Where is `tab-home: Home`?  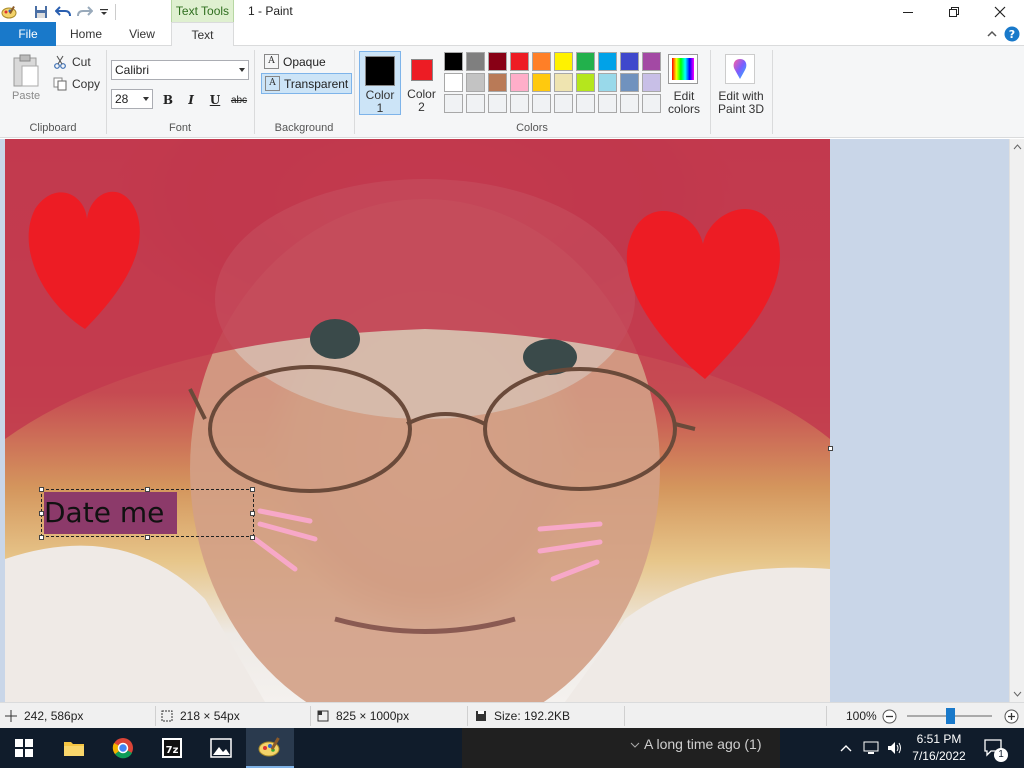
tab-home: Home is located at coordinates (86, 34).